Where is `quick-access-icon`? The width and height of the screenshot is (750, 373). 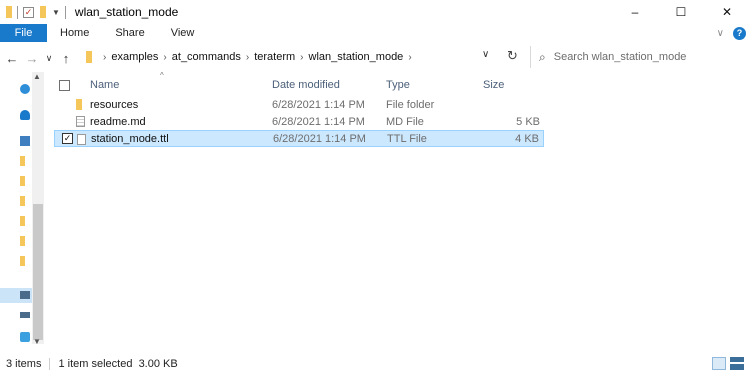
quick-access-icon is located at coordinates (25, 89).